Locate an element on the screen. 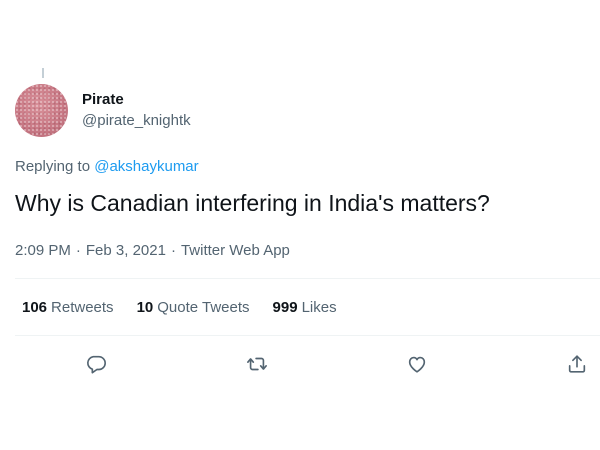 Image resolution: width=600 pixels, height=450 pixels. likes-stat-link: 999 Likes is located at coordinates (305, 307).